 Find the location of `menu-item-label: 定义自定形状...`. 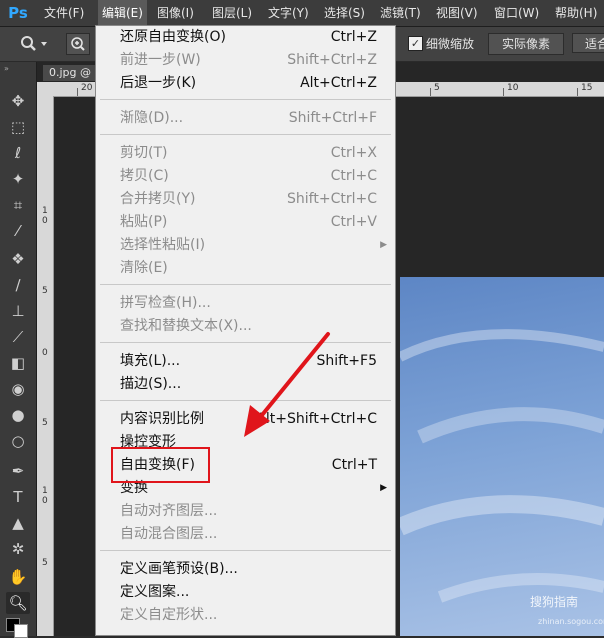

menu-item-label: 定义自定形状... is located at coordinates (169, 615).